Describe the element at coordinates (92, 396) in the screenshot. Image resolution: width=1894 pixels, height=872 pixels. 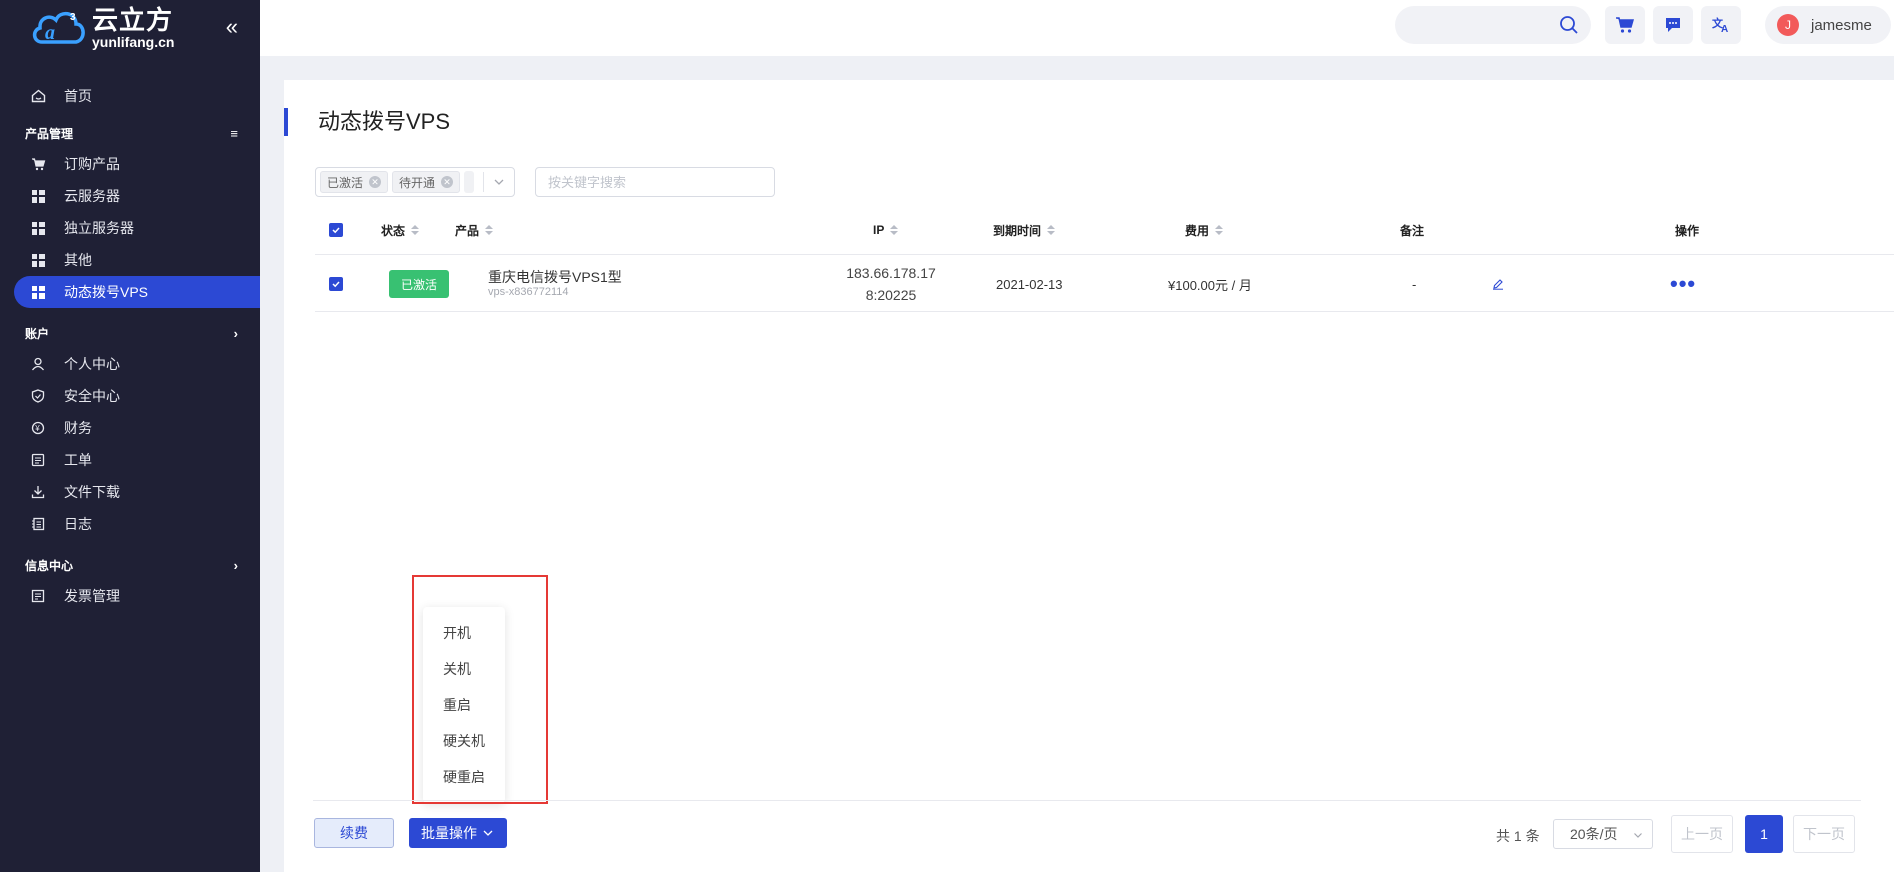
I see `sidebar-item-label: 安全中心` at that location.